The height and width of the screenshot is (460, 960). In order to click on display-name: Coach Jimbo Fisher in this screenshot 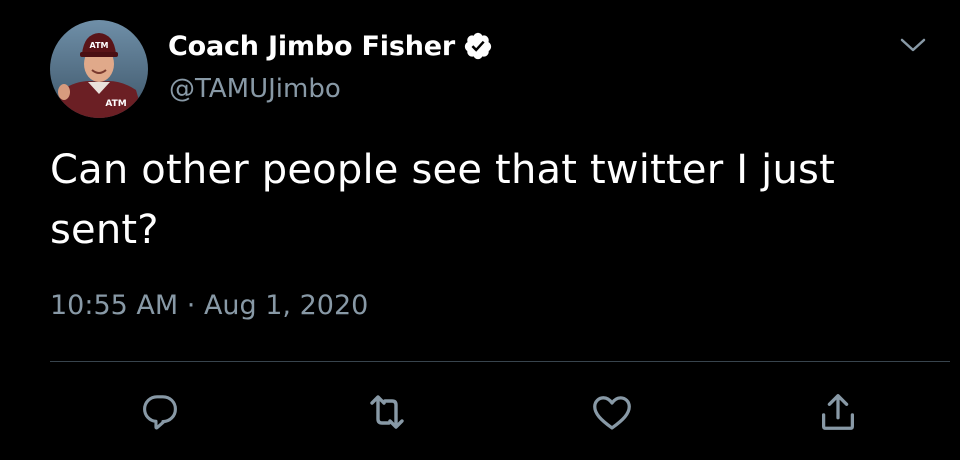, I will do `click(311, 46)`.